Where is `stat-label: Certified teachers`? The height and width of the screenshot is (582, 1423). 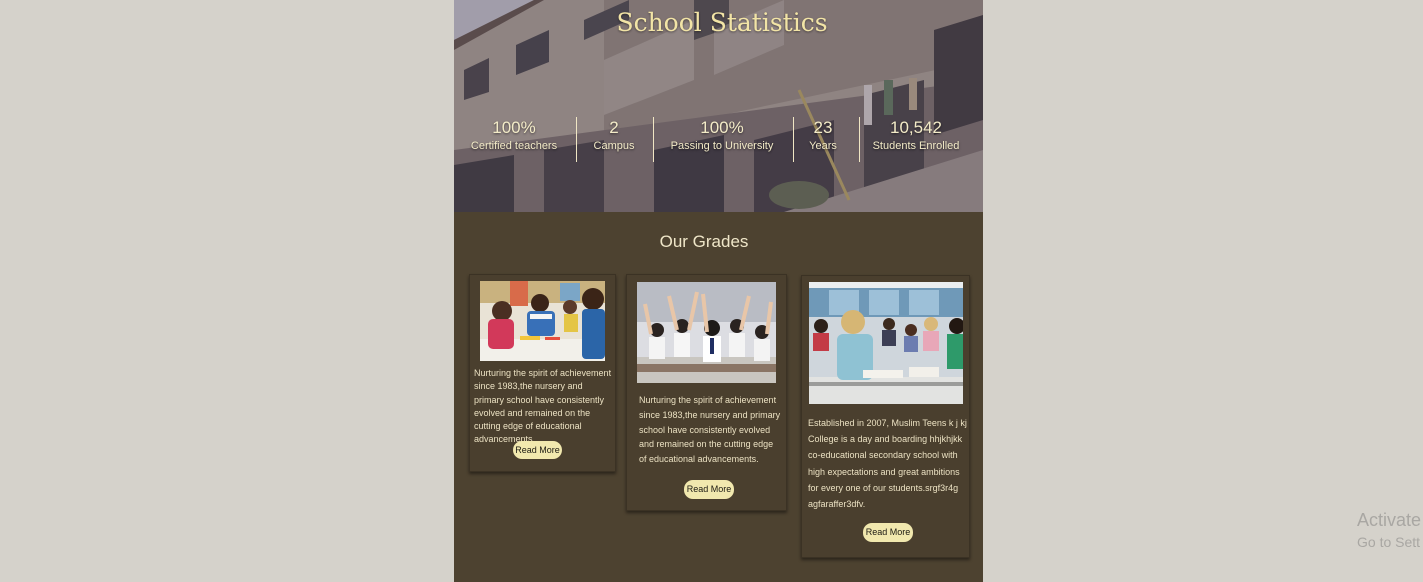 stat-label: Certified teachers is located at coordinates (514, 146).